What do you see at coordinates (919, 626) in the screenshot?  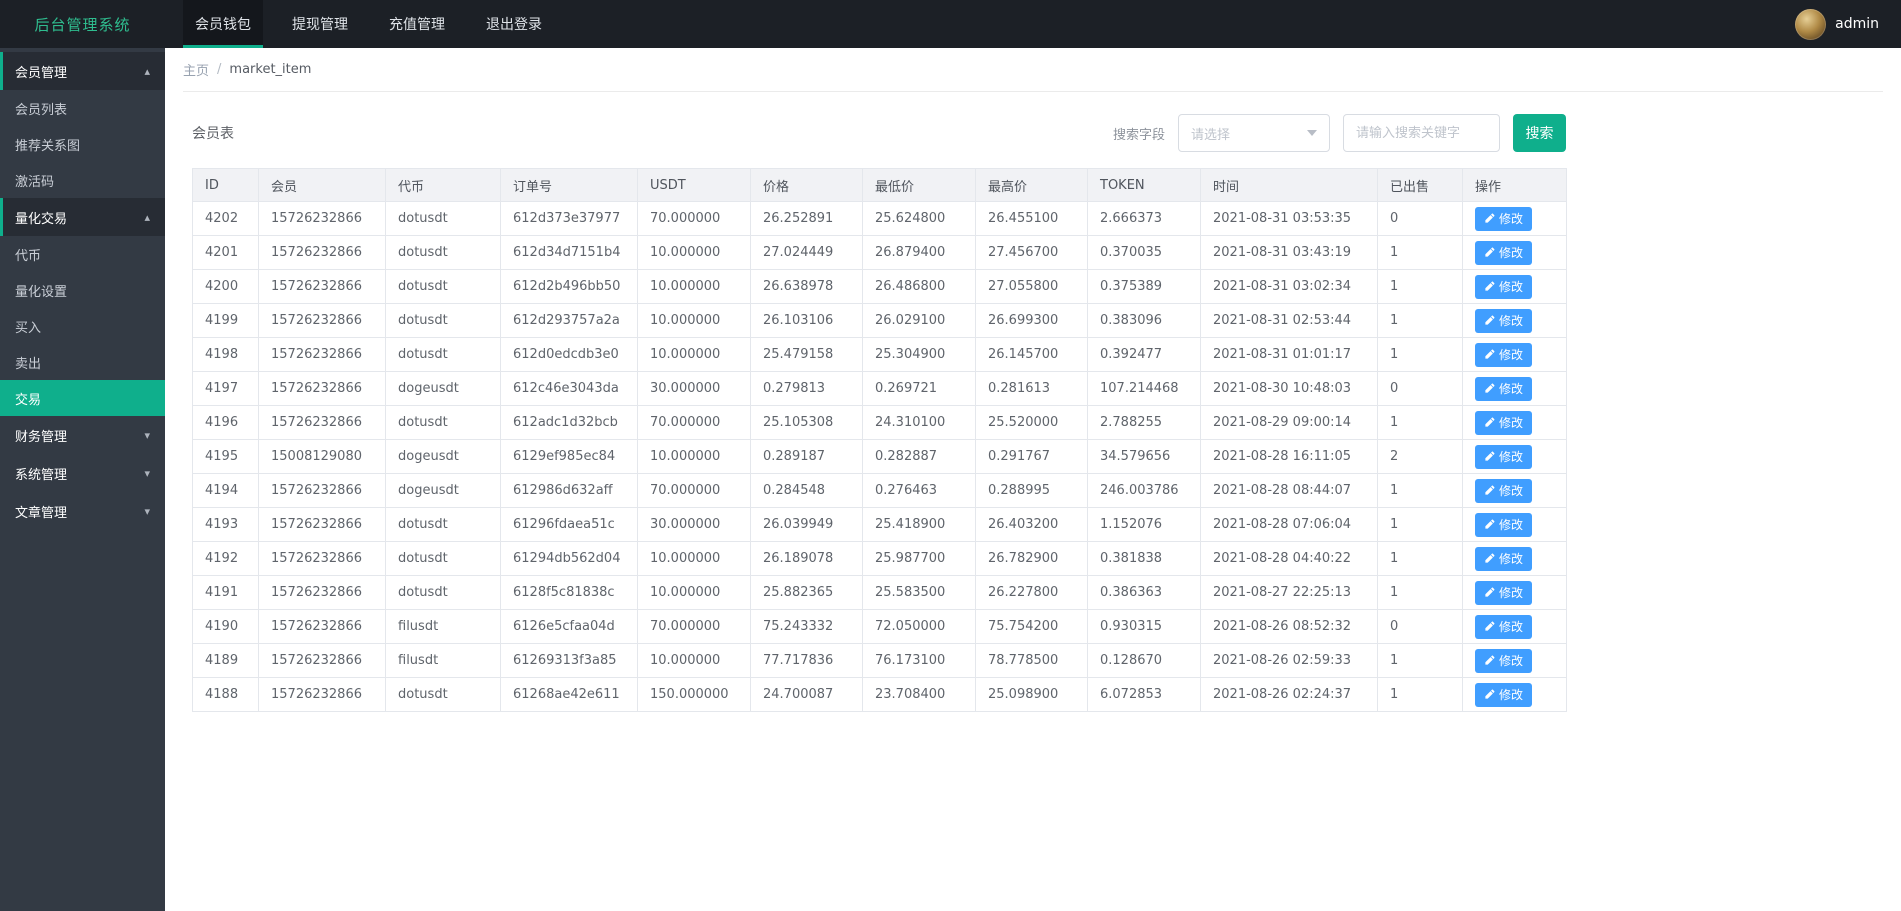 I see `table-cell: 72.050000` at bounding box center [919, 626].